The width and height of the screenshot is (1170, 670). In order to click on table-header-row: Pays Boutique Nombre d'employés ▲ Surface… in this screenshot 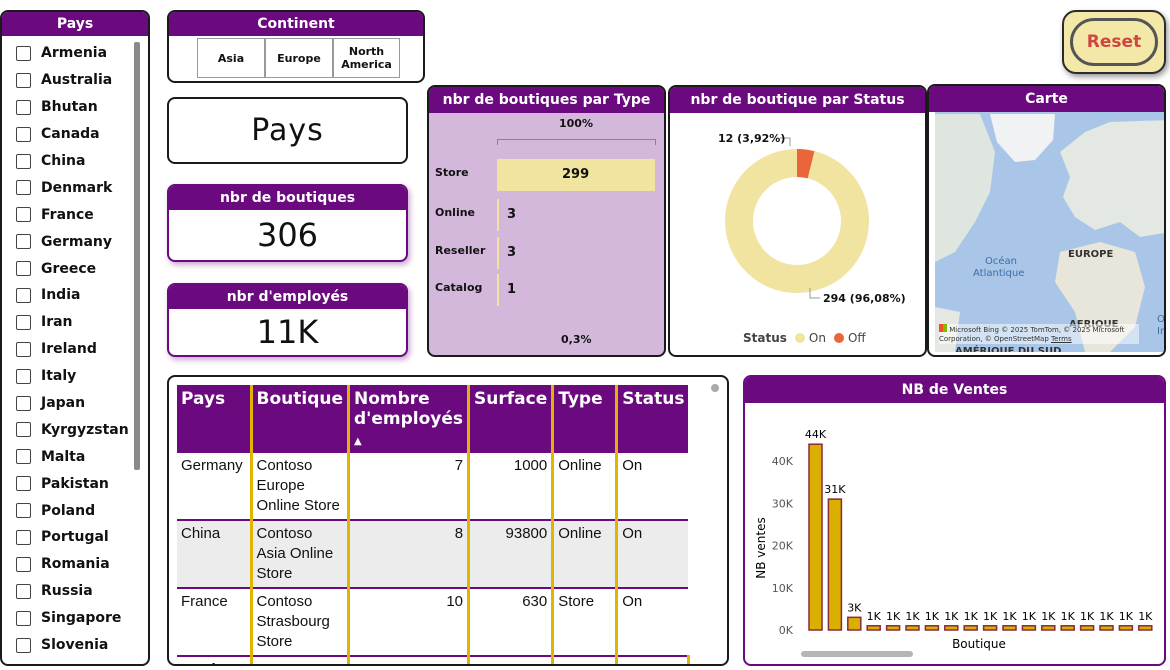, I will do `click(433, 419)`.